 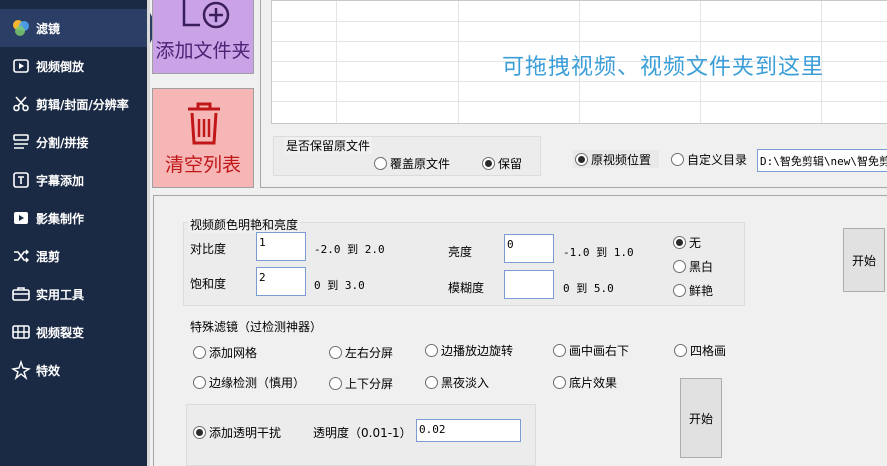 I want to click on sidebar-item-album: 影集制作, so click(x=73, y=218).